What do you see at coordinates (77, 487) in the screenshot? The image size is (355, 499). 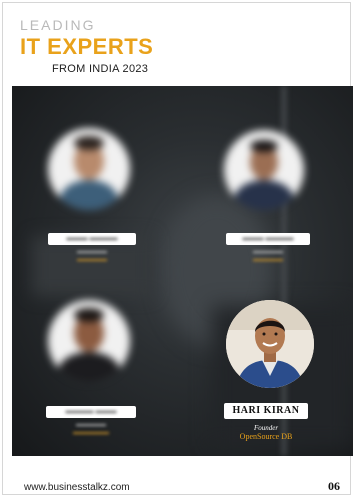 I see `footer-url: www.businesstalkz.com` at bounding box center [77, 487].